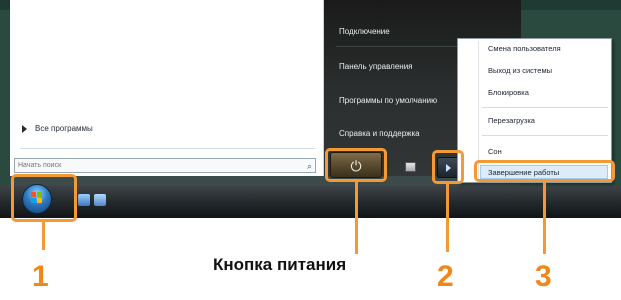  Describe the element at coordinates (376, 66) in the screenshot. I see `right-pane-item-control-panel: Панель управления` at that location.